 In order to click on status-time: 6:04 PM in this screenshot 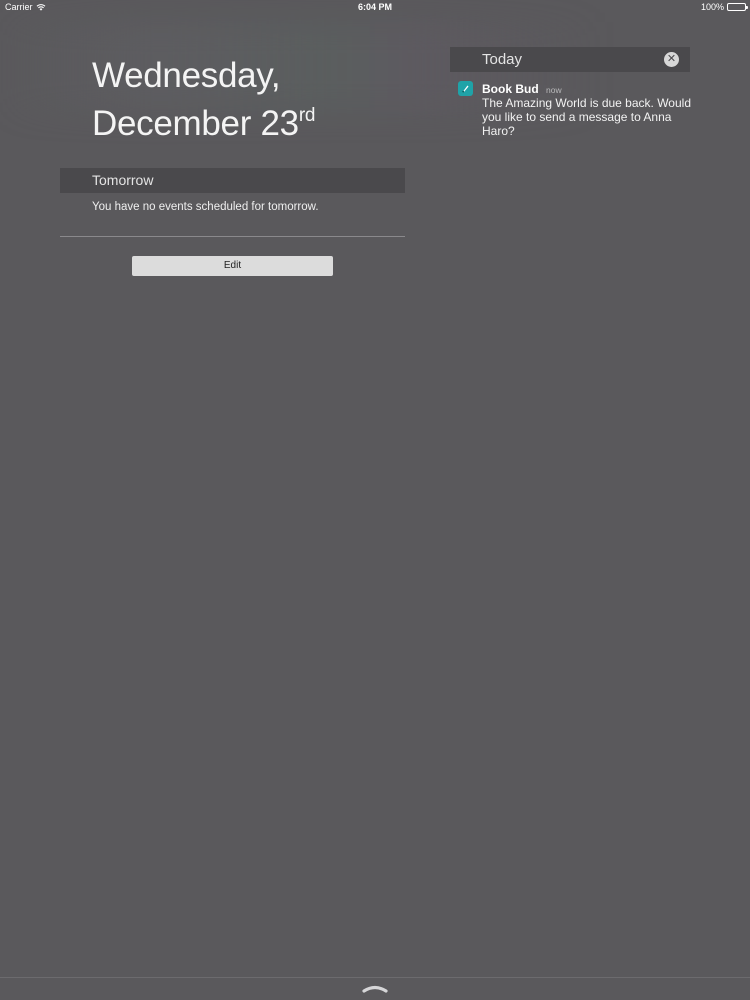, I will do `click(374, 7)`.